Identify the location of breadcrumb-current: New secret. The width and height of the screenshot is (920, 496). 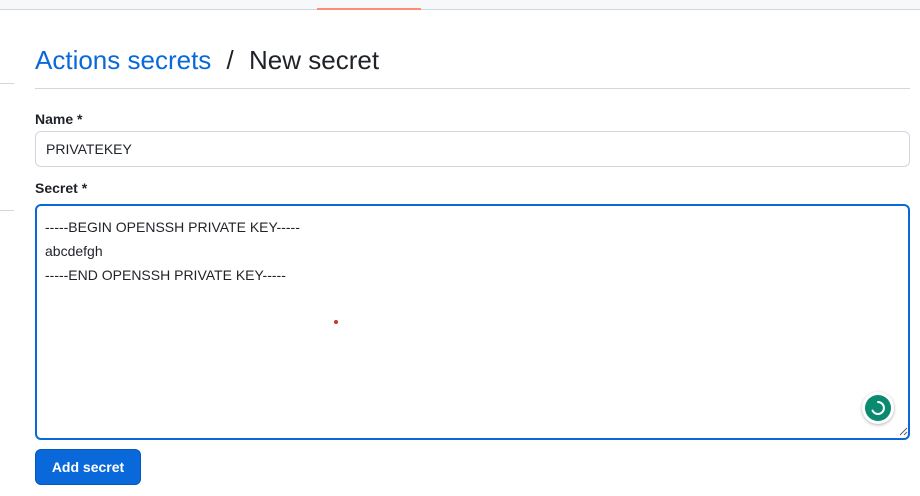
(314, 60).